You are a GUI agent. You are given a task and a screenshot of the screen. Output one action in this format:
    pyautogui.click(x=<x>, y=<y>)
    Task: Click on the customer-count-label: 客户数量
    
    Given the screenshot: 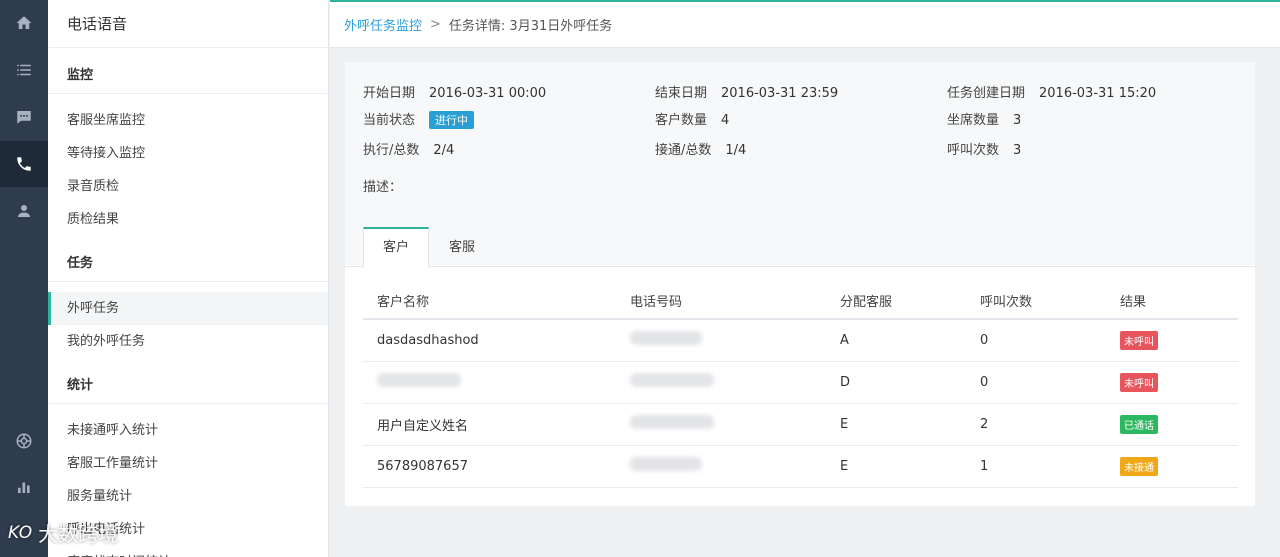 What is the action you would take?
    pyautogui.click(x=681, y=120)
    